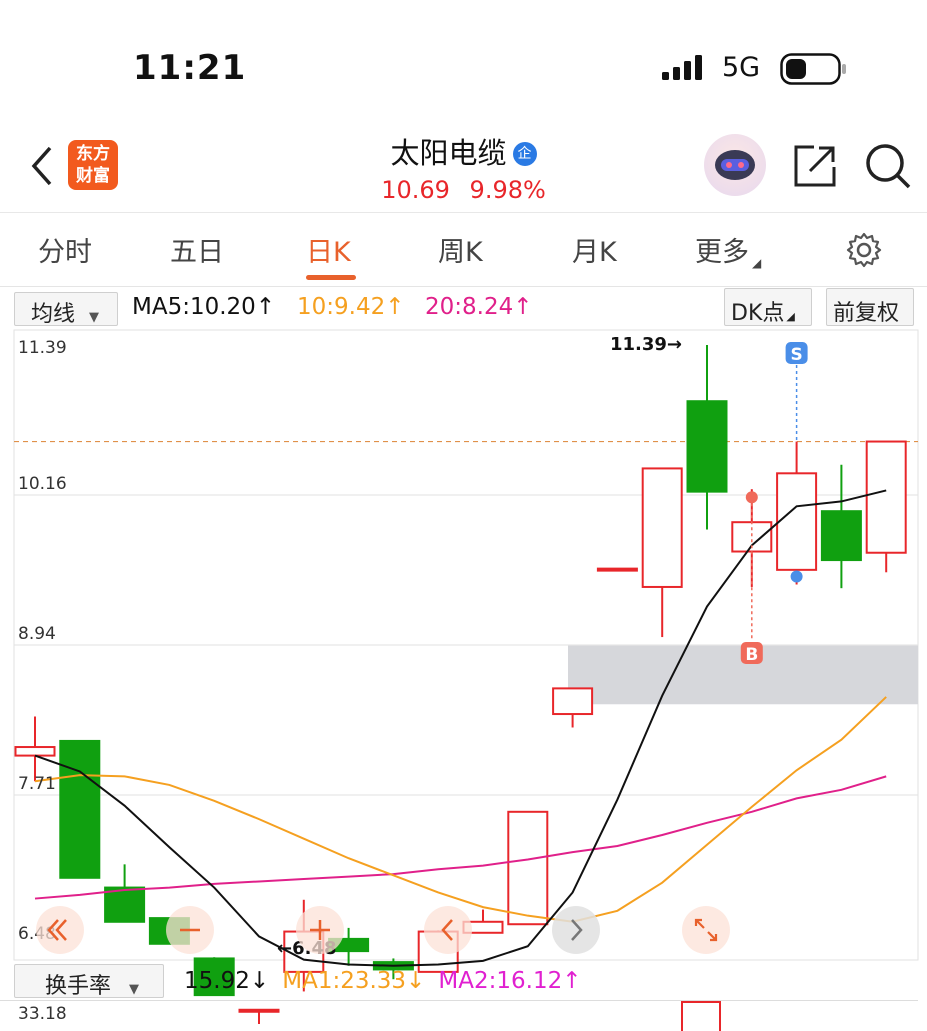 Image resolution: width=927 pixels, height=1031 pixels. Describe the element at coordinates (448, 930) in the screenshot. I see `previous-button` at that location.